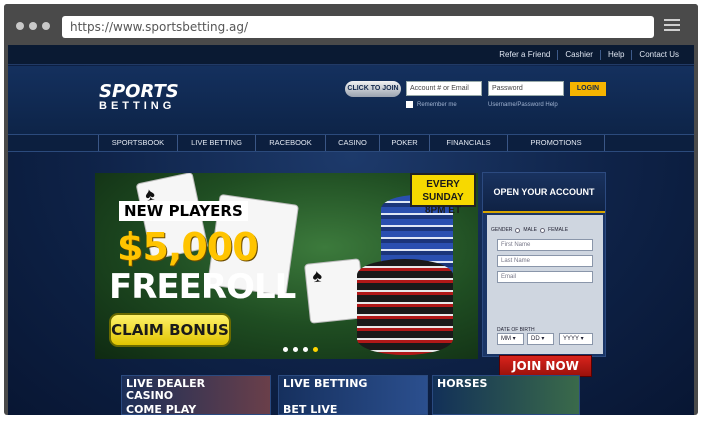  I want to click on promo-title: HORSES, so click(462, 383).